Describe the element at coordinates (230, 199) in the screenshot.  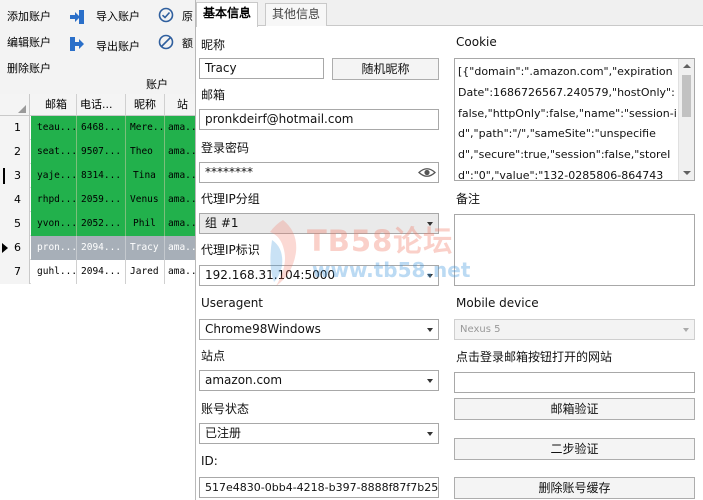
I see `proxy-group-label: 代理IP分组` at that location.